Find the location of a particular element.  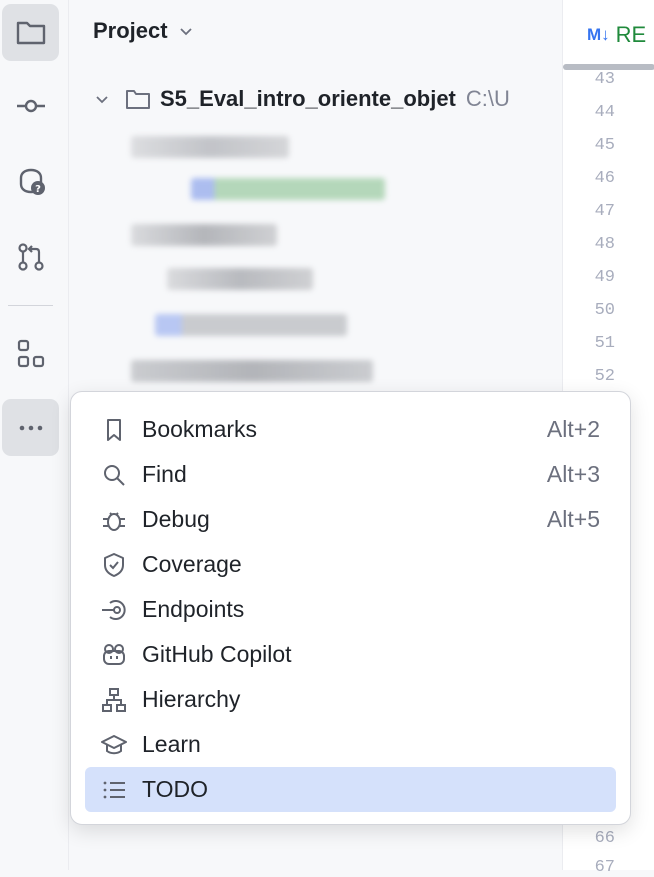

project-root-node: S5_Eval_intro_oriente_objet C:\U is located at coordinates (302, 99).